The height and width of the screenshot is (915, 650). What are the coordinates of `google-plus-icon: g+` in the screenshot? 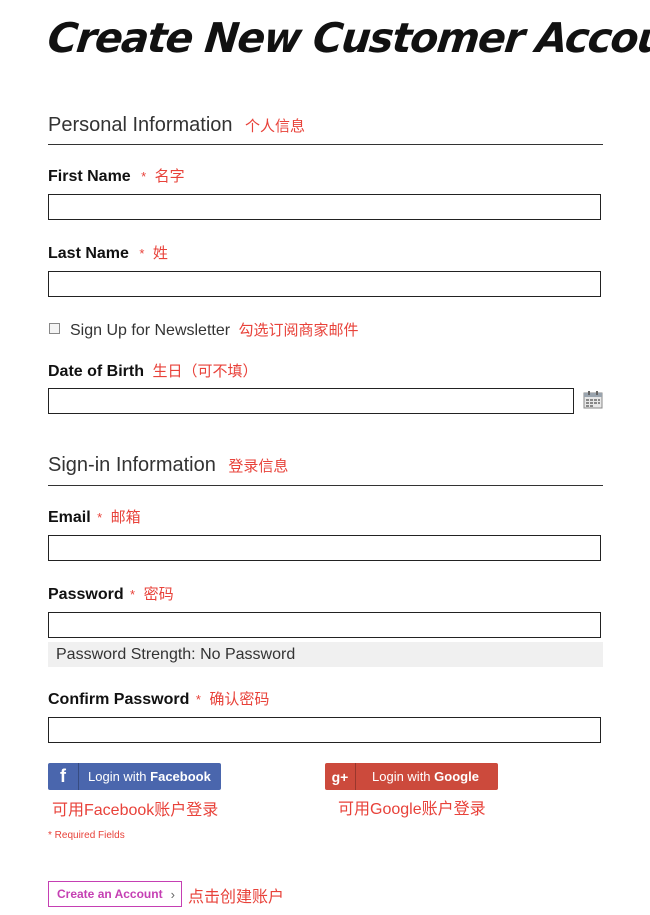 It's located at (340, 776).